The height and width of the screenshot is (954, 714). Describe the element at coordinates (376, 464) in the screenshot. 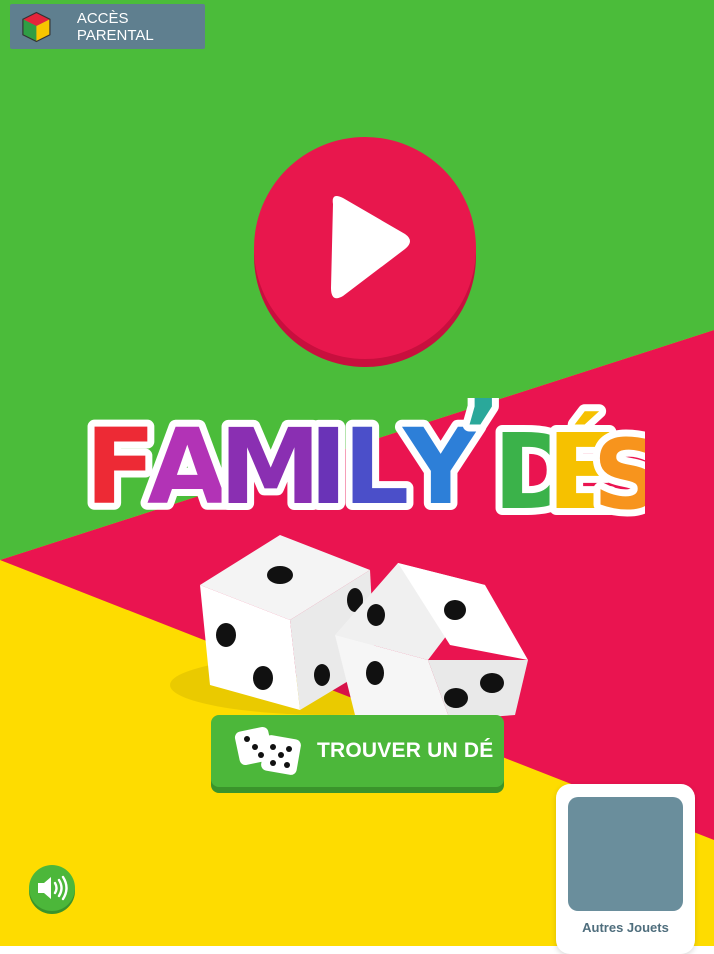

I see `logo-letter: L` at that location.